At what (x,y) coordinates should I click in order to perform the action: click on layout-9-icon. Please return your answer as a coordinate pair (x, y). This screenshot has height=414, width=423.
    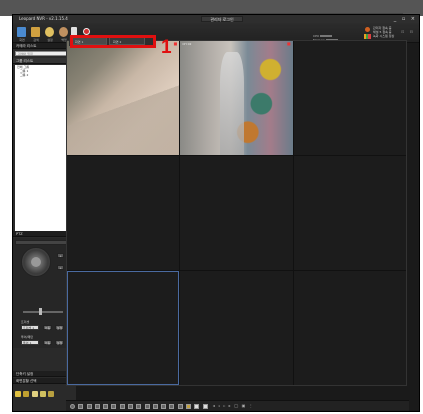
    Looking at the image, I should click on (34, 394).